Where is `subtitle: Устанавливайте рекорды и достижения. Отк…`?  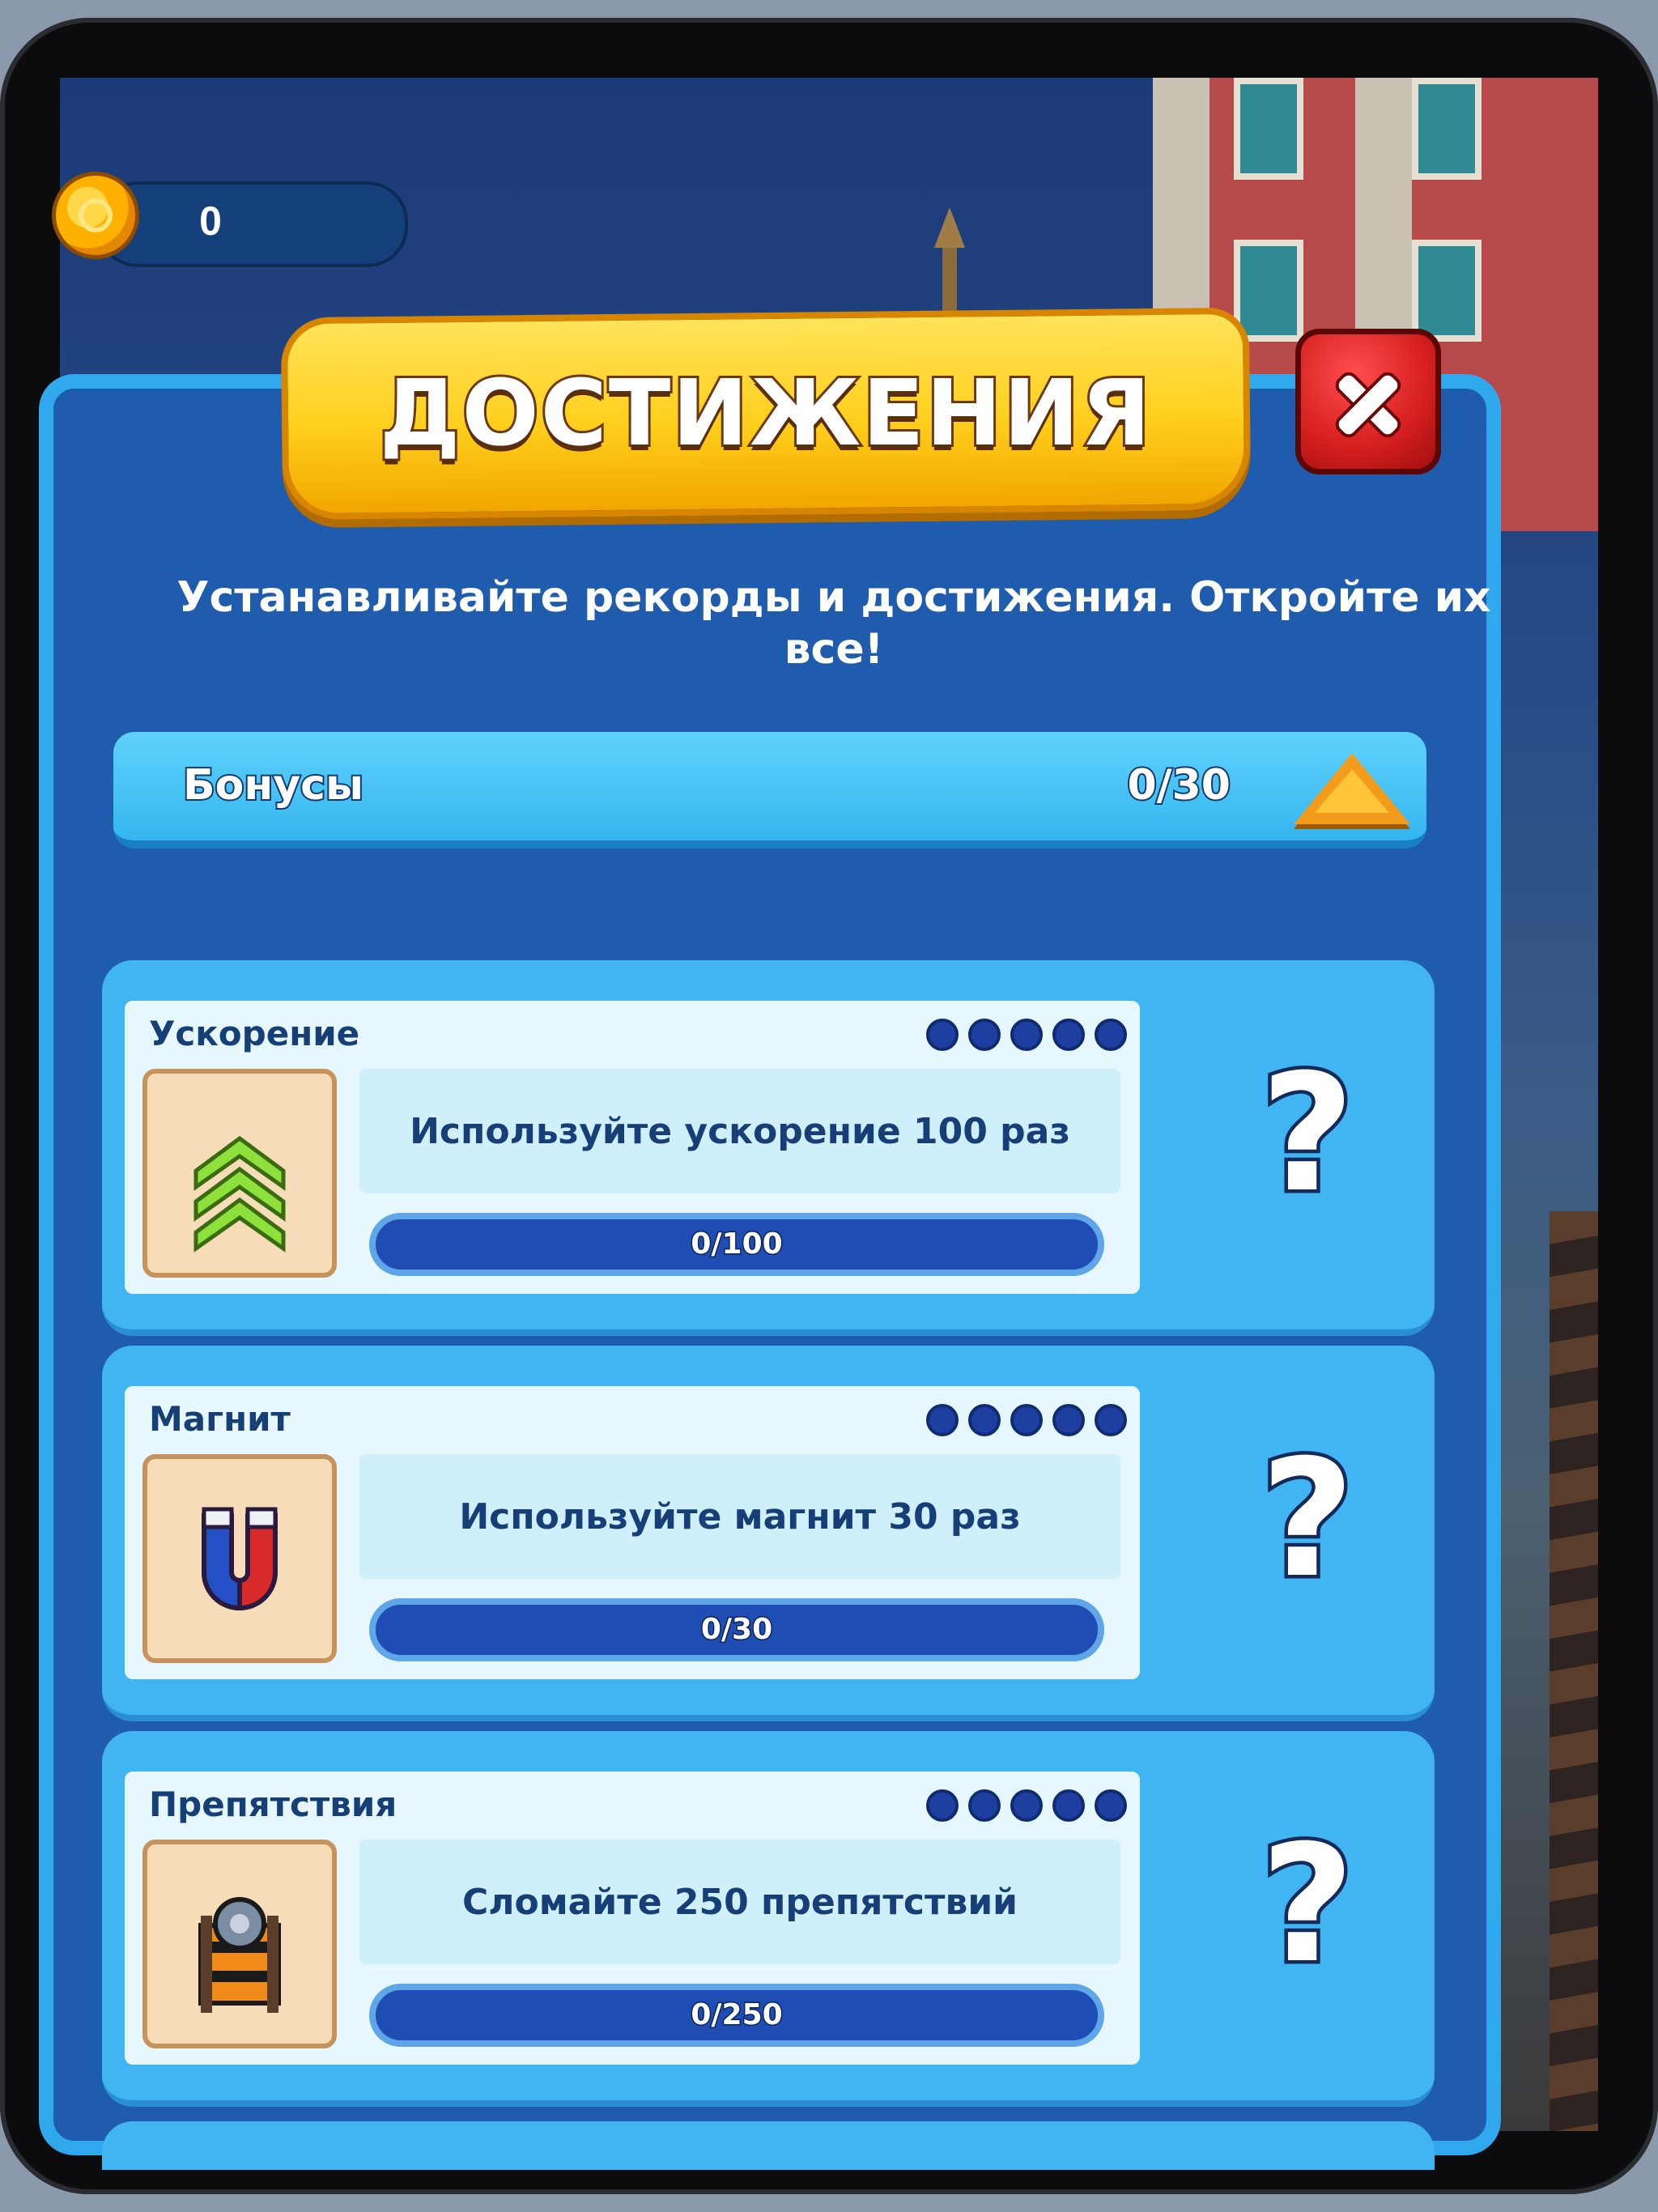
subtitle: Устанавливайте рекорды и достижения. Отк… is located at coordinates (833, 623).